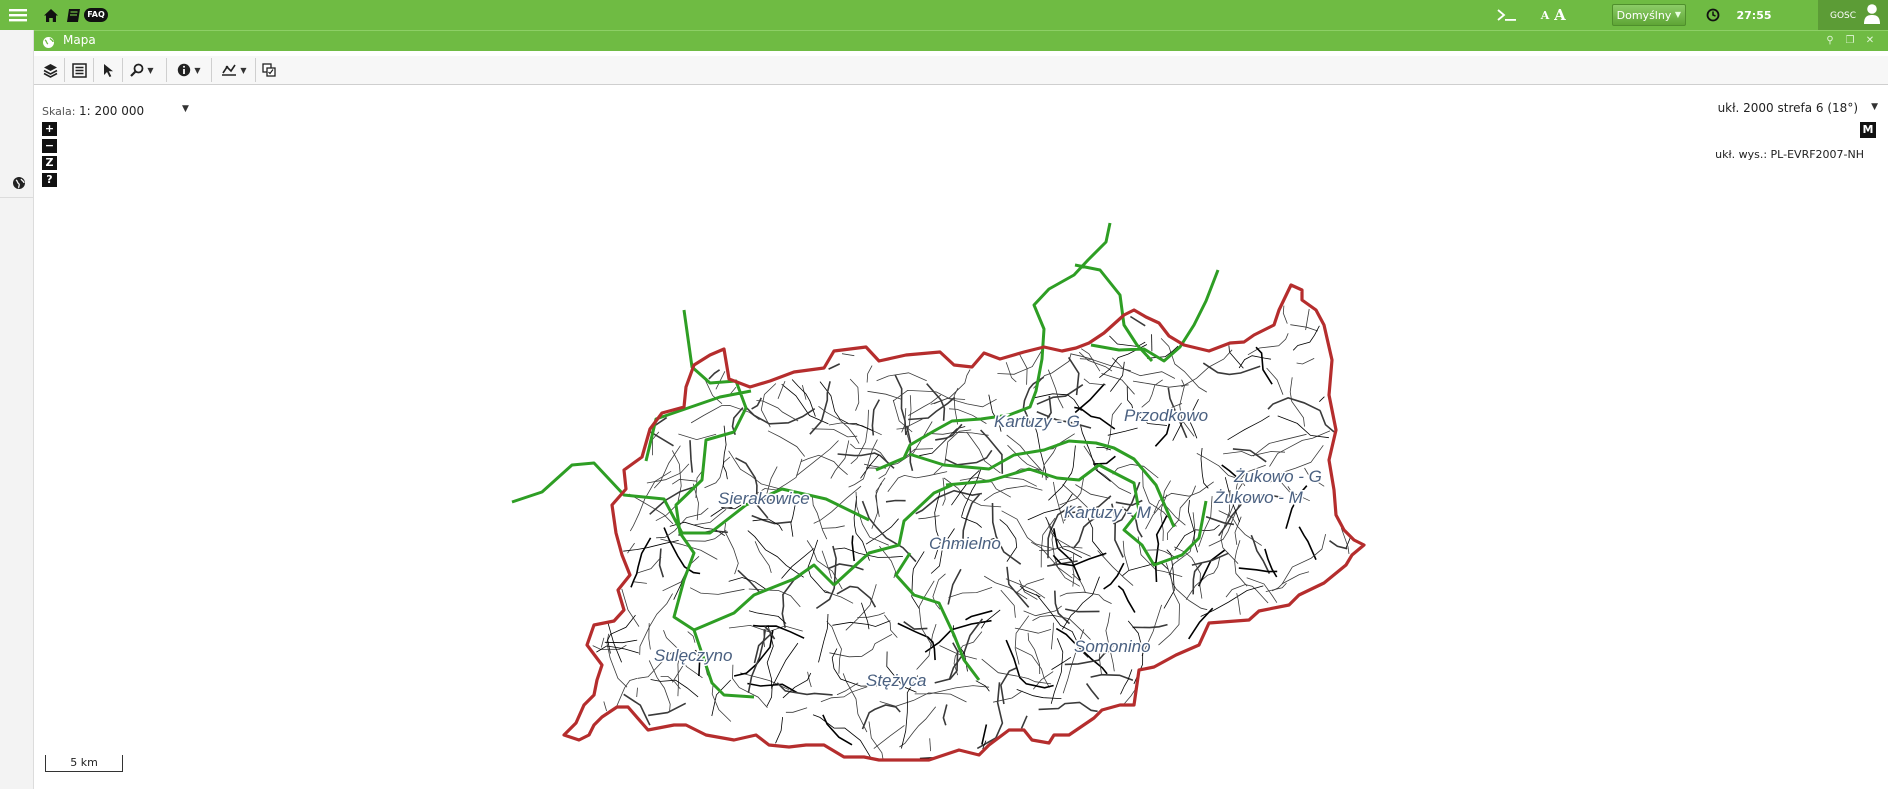 Image resolution: width=1888 pixels, height=789 pixels. Describe the element at coordinates (234, 70) in the screenshot. I see `measure-icon: ▼` at that location.